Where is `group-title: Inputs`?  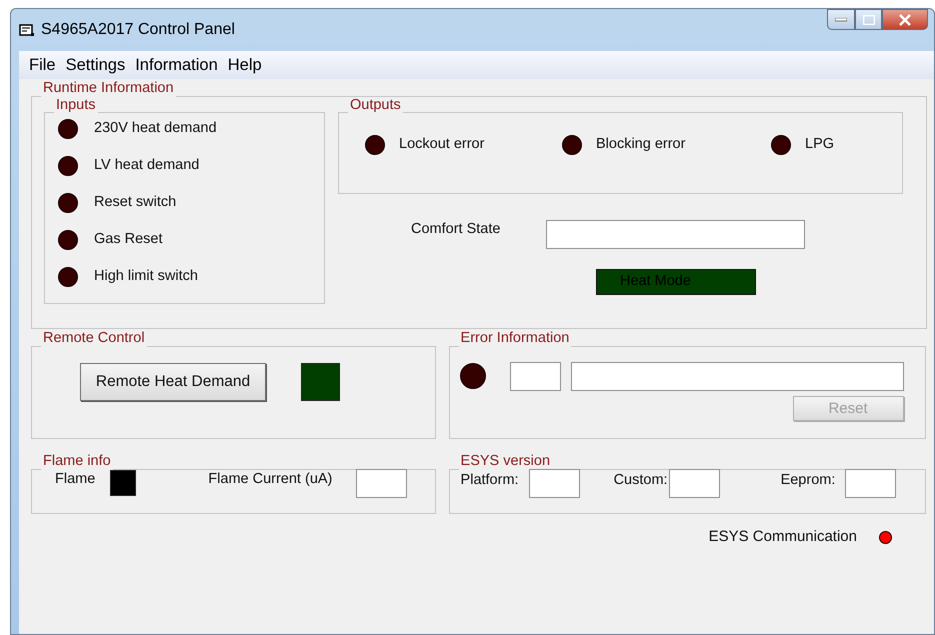 group-title: Inputs is located at coordinates (76, 105).